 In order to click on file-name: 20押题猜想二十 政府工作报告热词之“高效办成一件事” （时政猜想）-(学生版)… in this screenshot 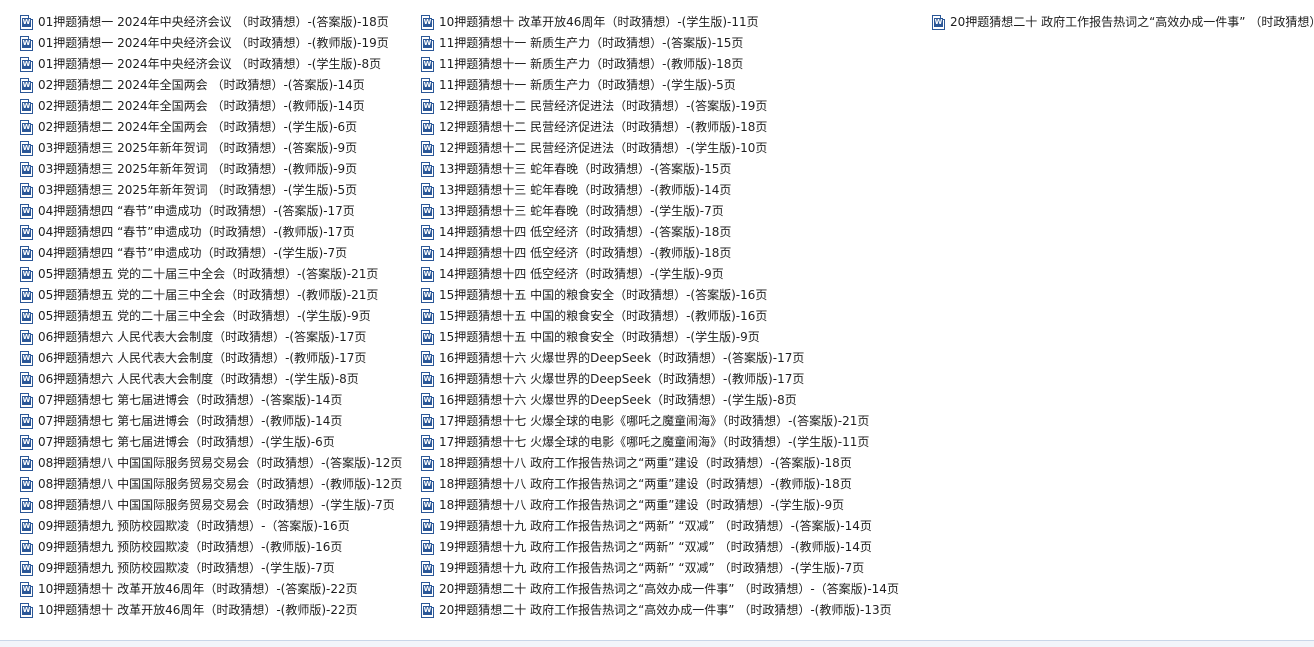, I will do `click(1132, 22)`.